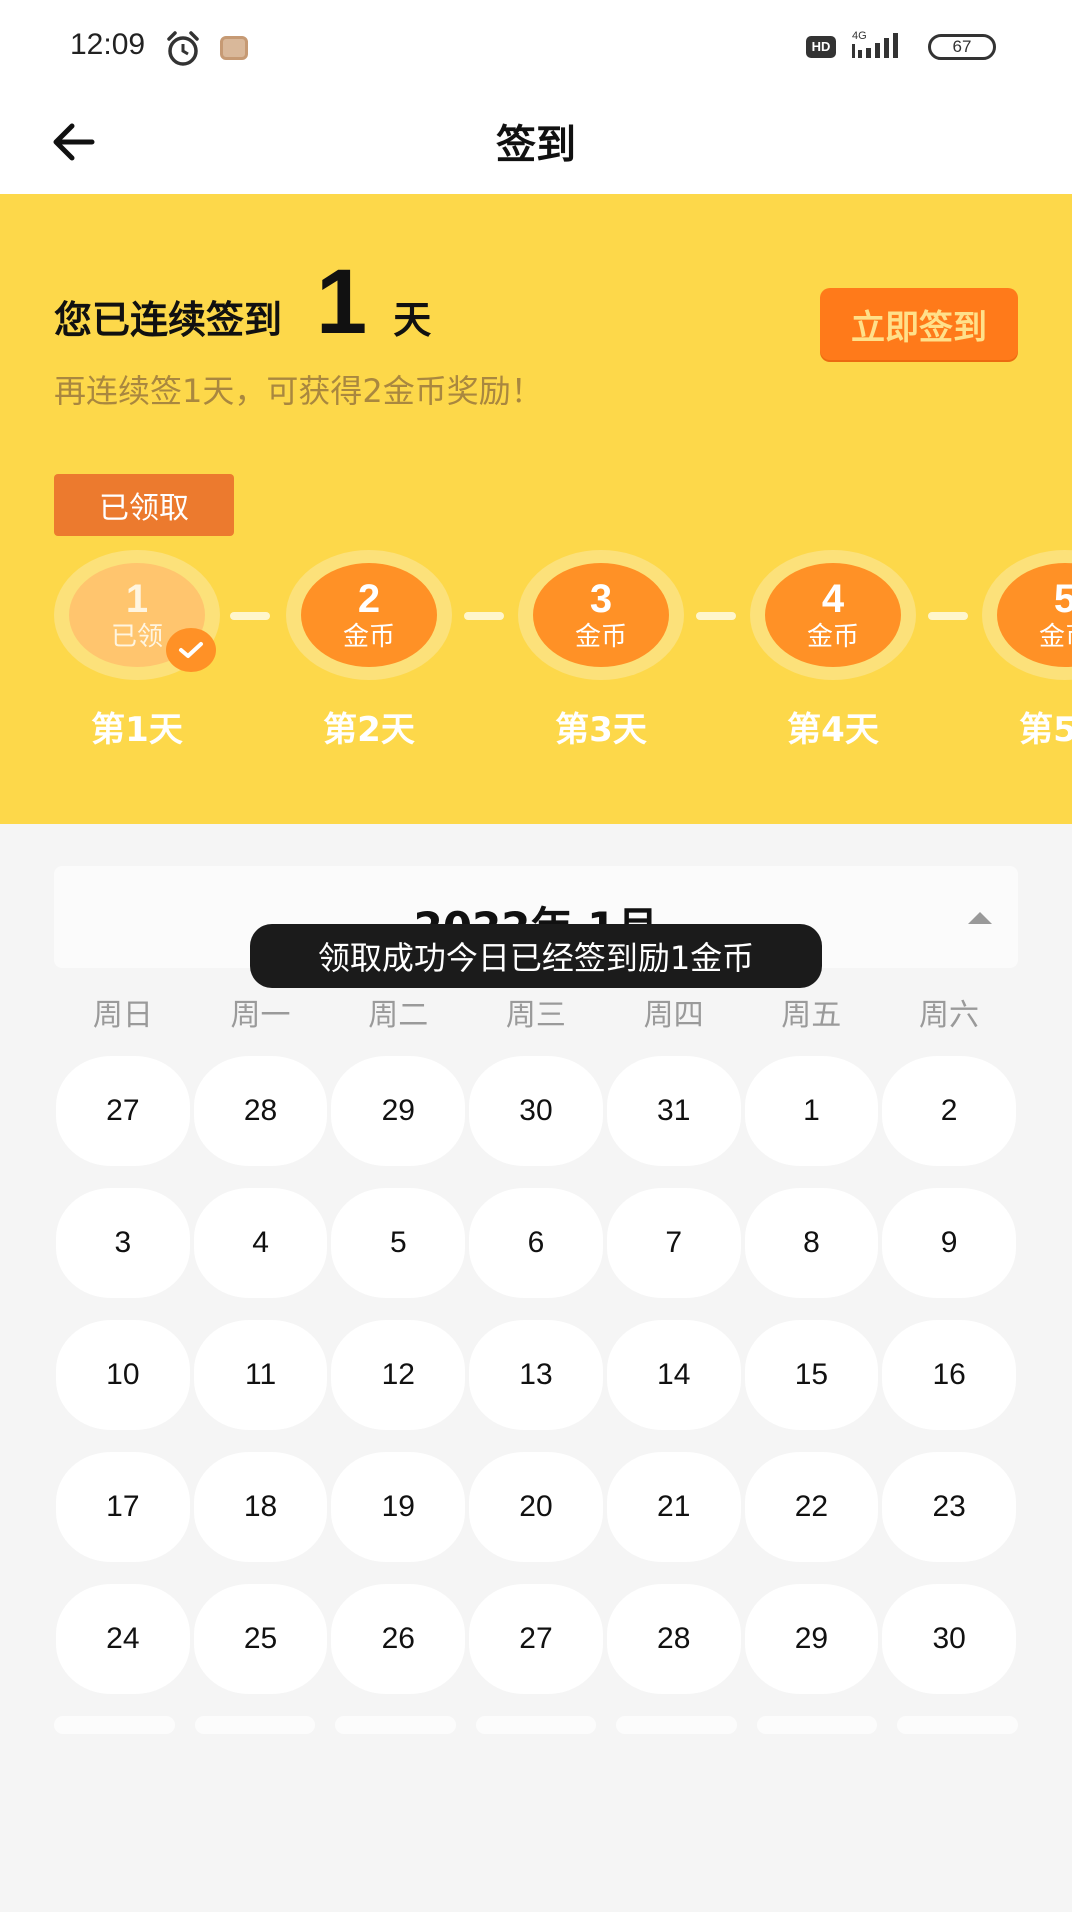 This screenshot has width=1072, height=1912. What do you see at coordinates (833, 599) in the screenshot?
I see `day-value: 4` at bounding box center [833, 599].